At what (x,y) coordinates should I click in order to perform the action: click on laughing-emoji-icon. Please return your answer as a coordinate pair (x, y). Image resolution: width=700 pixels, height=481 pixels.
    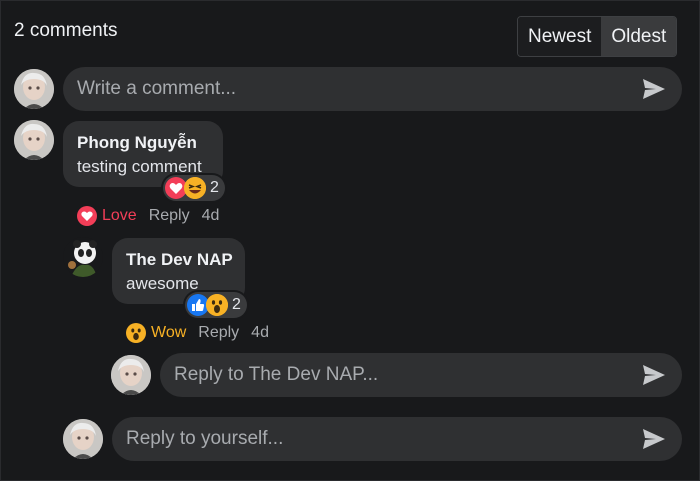
    Looking at the image, I should click on (195, 188).